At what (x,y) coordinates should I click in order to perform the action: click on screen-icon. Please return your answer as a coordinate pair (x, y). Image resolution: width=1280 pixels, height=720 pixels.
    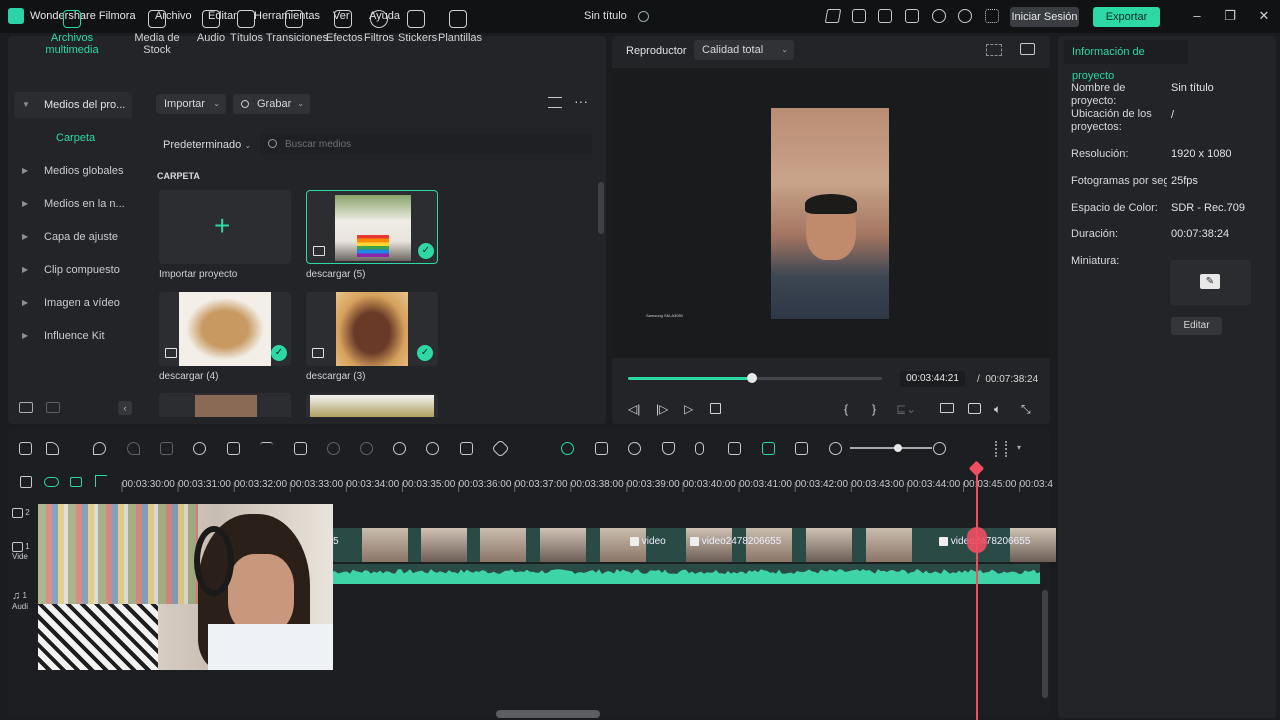
    Looking at the image, I should click on (885, 16).